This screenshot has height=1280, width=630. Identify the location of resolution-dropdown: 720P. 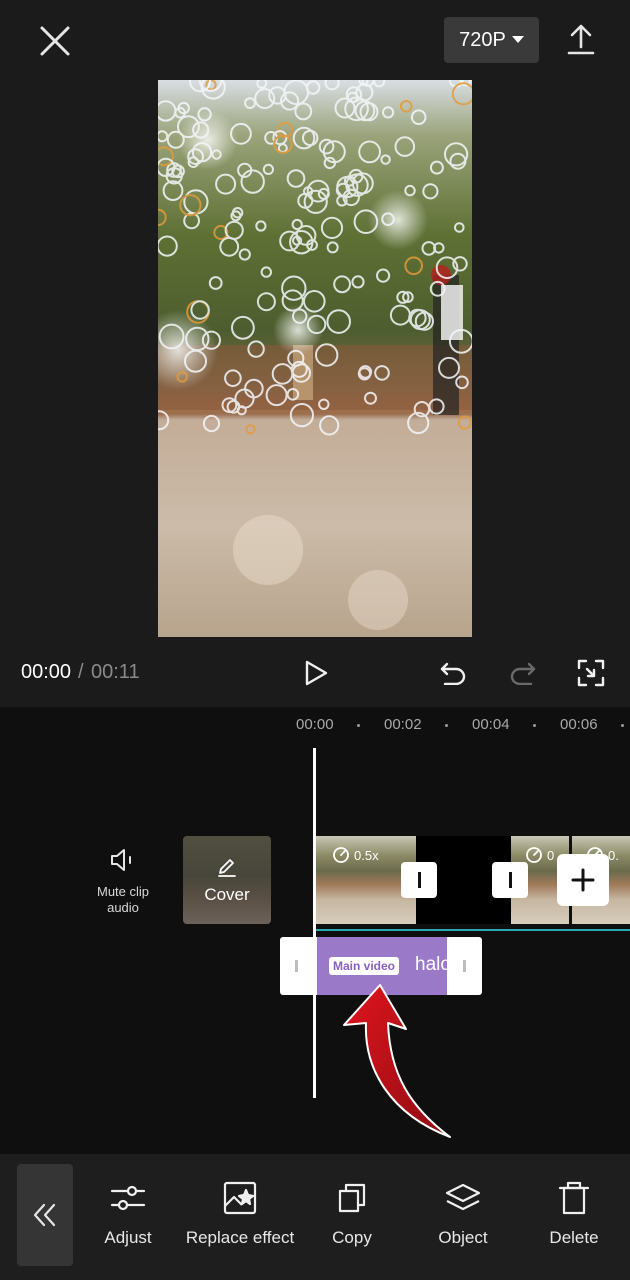
(491, 40).